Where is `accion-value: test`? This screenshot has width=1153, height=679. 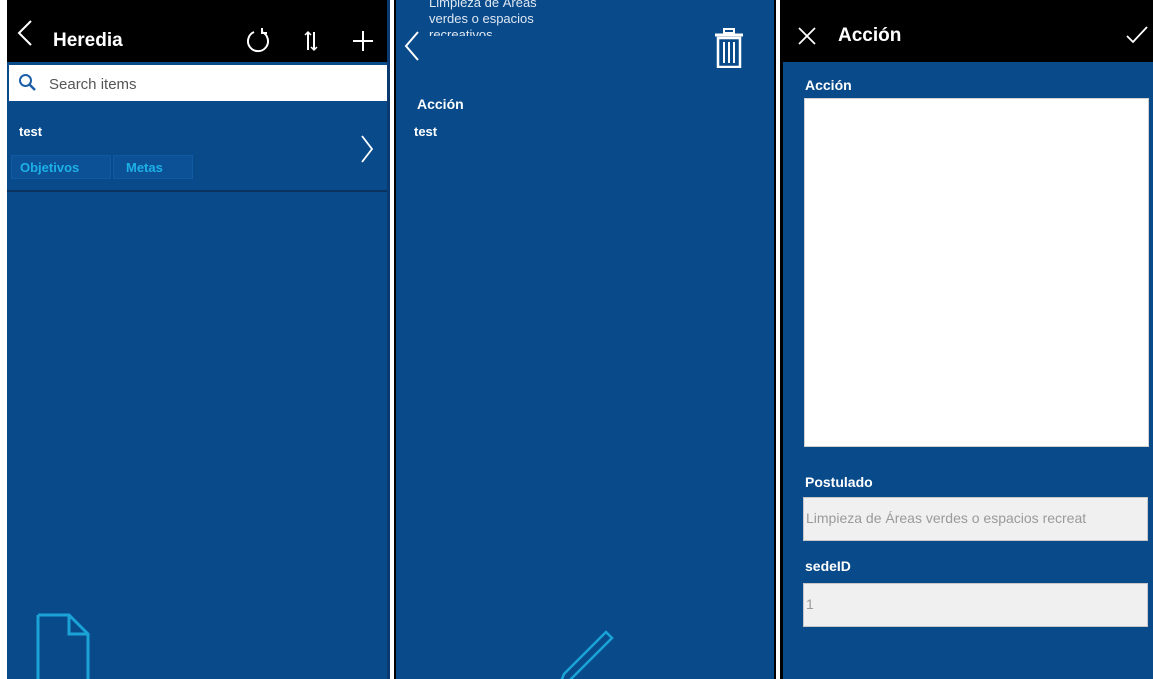
accion-value: test is located at coordinates (426, 131).